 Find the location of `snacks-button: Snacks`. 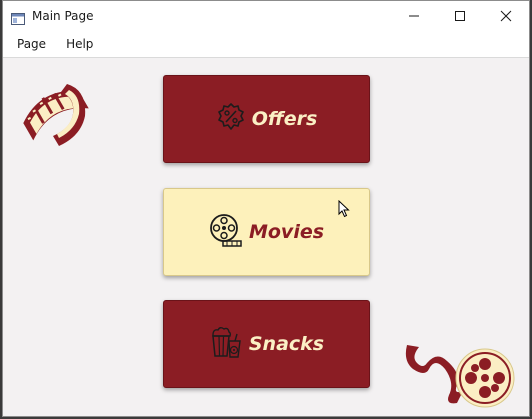

snacks-button: Snacks is located at coordinates (266, 344).